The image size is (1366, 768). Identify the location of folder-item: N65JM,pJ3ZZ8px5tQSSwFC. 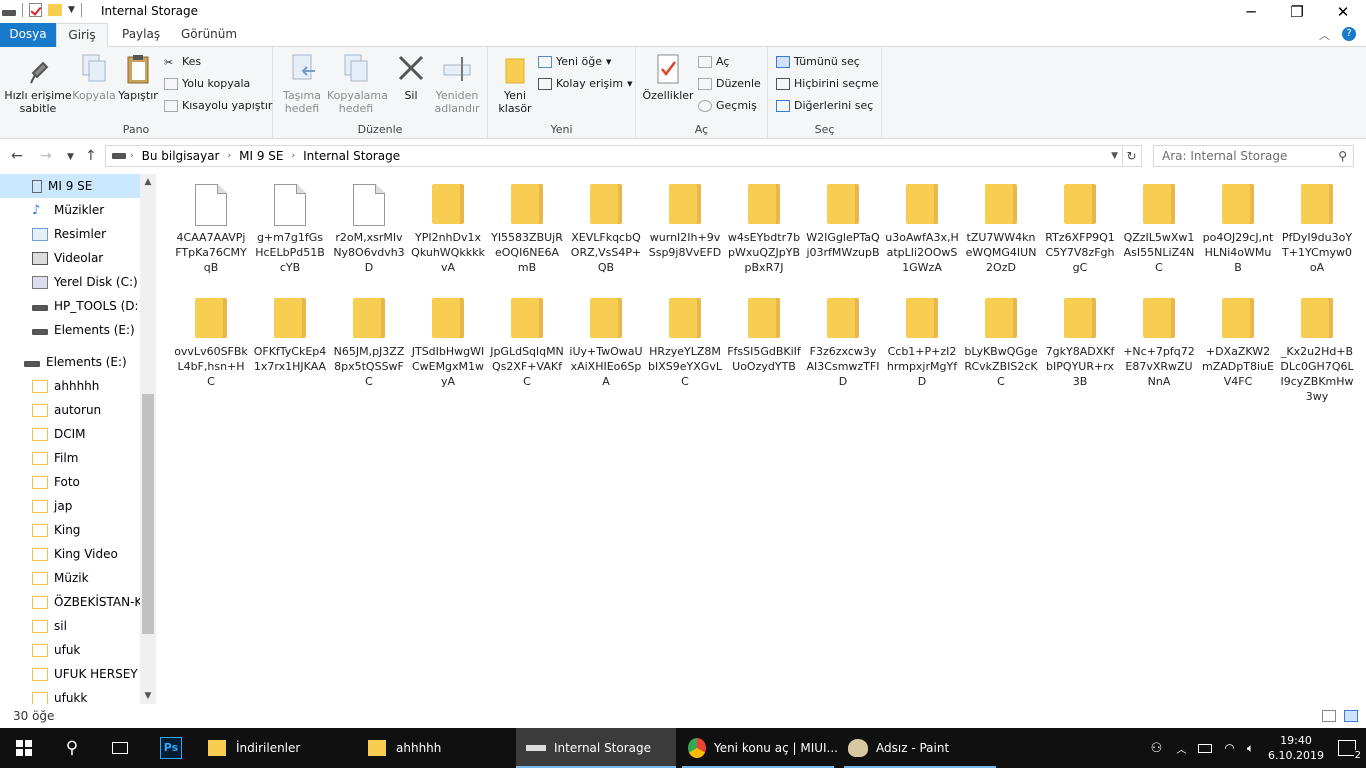
(369, 338).